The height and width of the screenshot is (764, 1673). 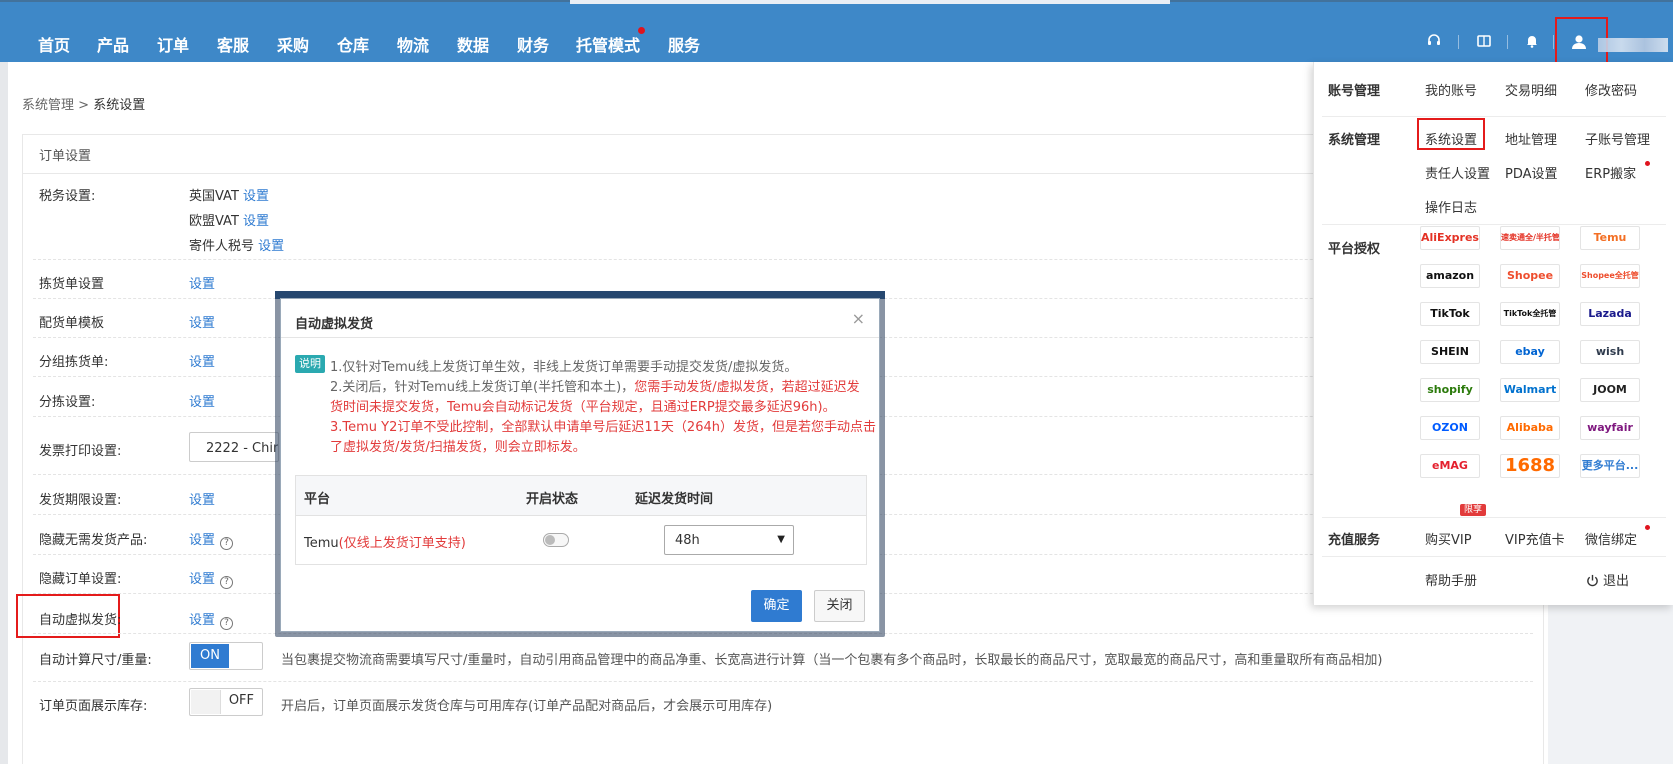 I want to click on auto-virtual-setting-link: 设置, so click(x=202, y=620).